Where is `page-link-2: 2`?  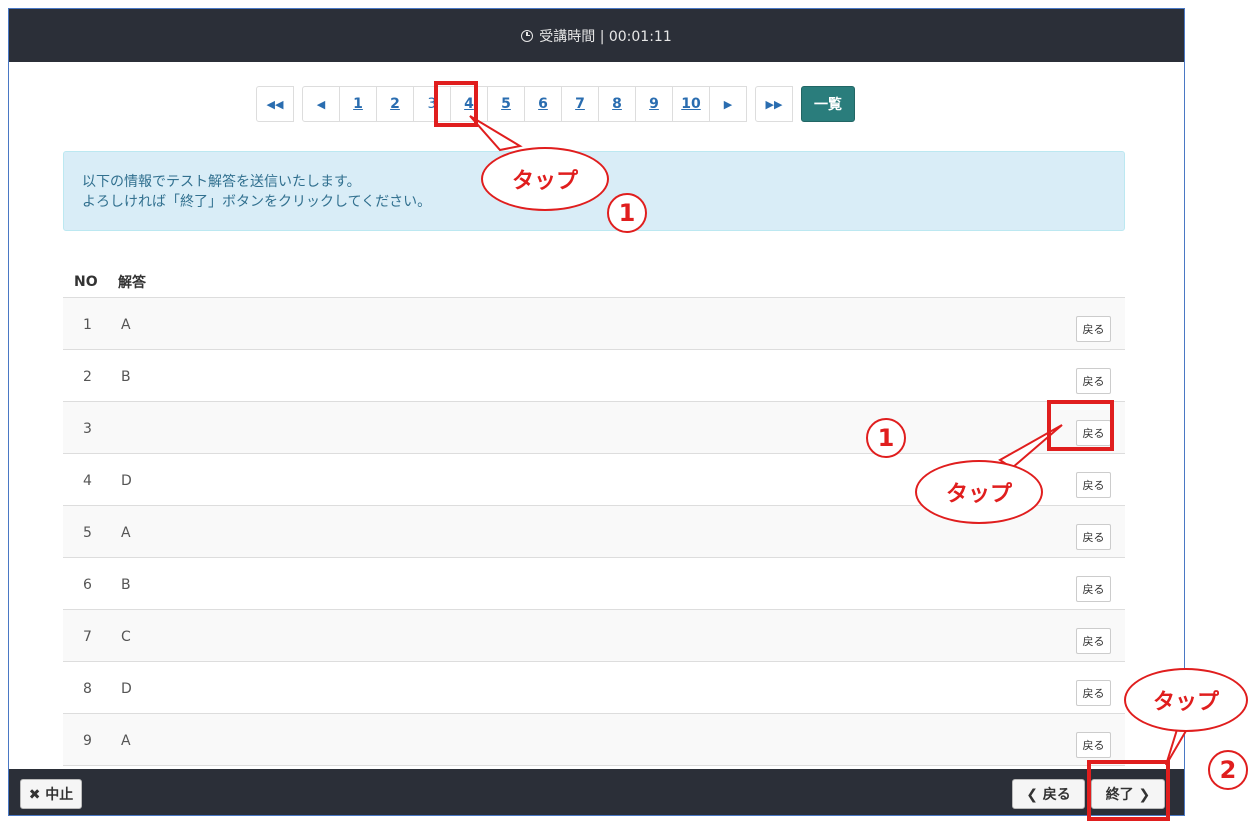
page-link-2: 2 is located at coordinates (395, 104).